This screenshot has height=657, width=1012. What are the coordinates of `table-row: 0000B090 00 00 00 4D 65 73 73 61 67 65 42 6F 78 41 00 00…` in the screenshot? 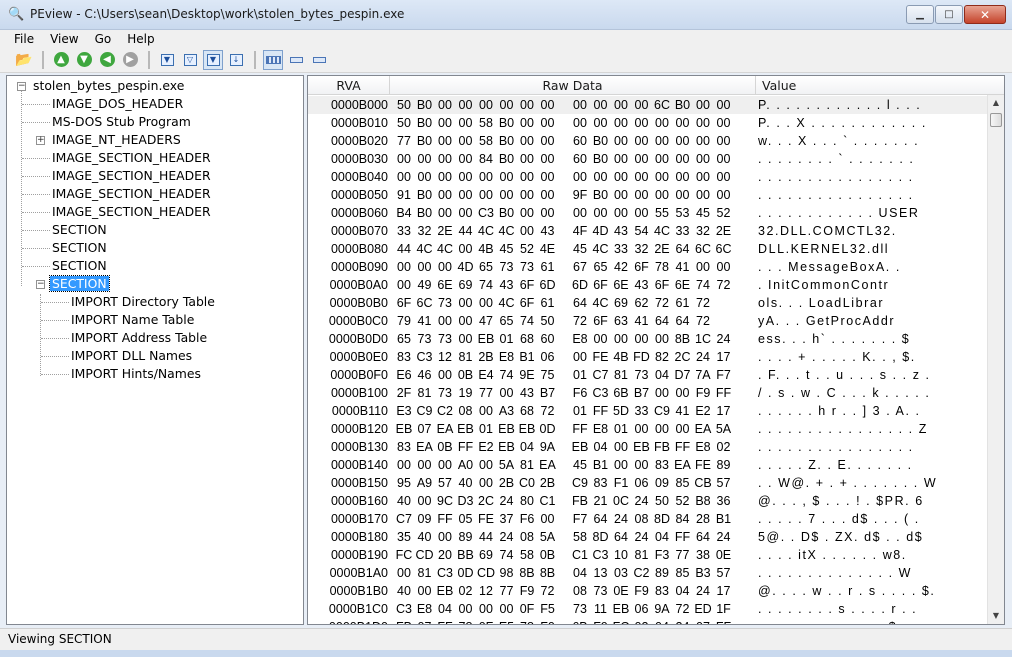 It's located at (648, 267).